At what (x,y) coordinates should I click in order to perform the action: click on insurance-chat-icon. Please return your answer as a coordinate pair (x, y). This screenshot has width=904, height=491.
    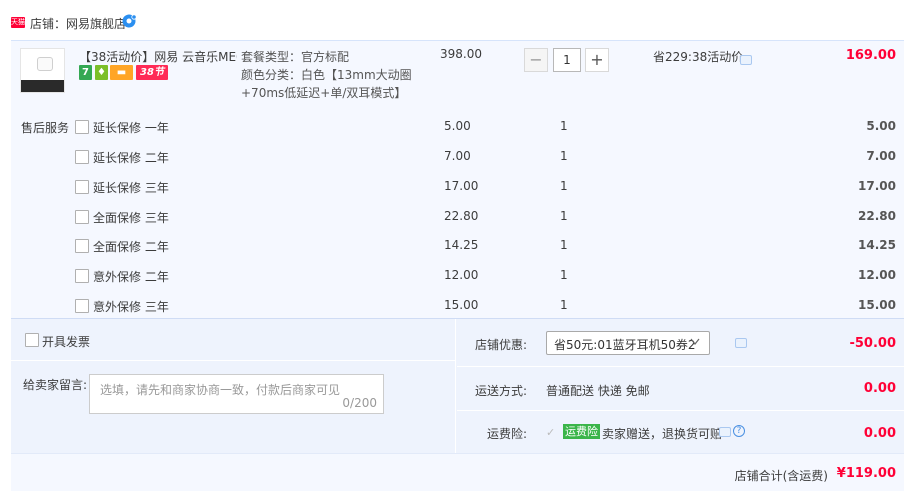
    Looking at the image, I should click on (725, 432).